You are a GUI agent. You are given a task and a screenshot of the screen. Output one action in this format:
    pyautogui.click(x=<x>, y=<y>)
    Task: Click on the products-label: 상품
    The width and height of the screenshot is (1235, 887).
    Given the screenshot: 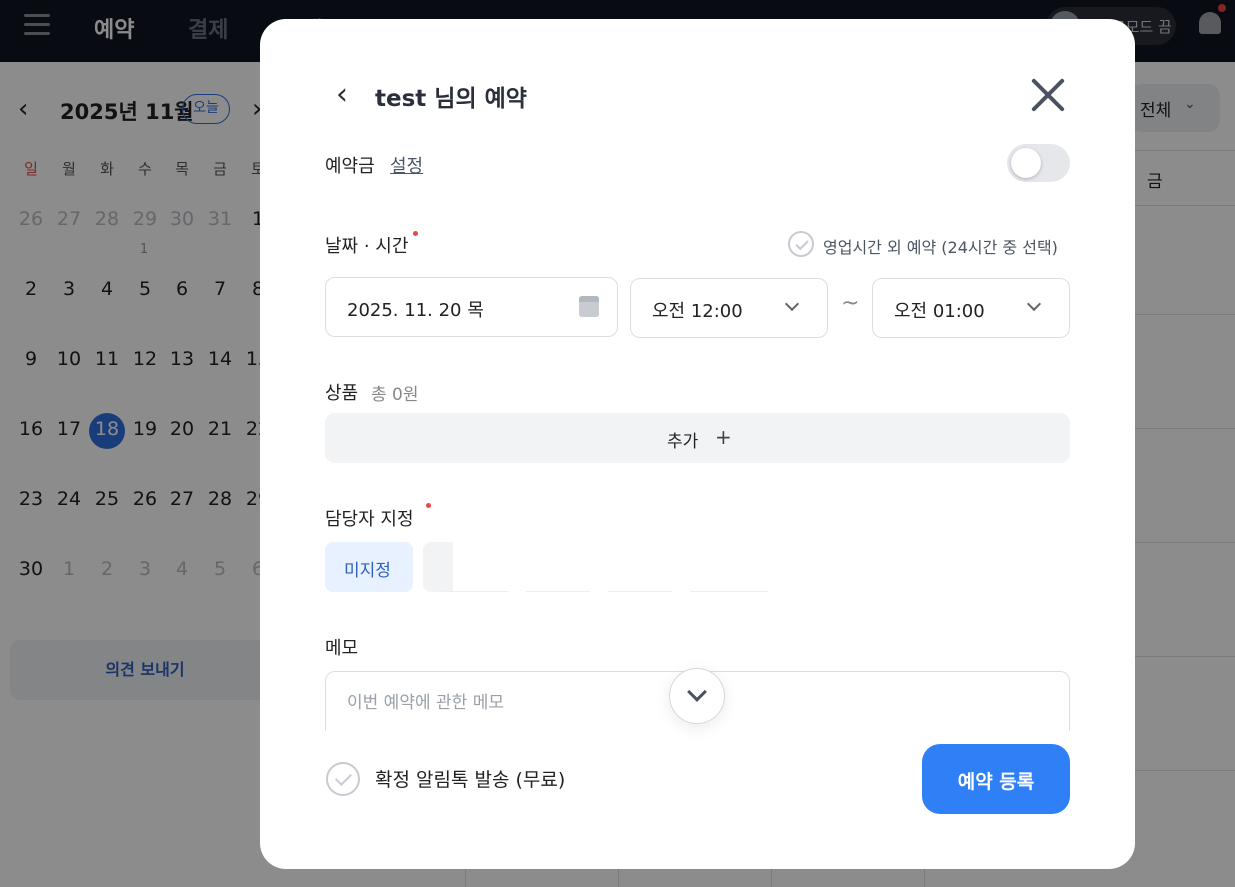 What is the action you would take?
    pyautogui.click(x=342, y=393)
    